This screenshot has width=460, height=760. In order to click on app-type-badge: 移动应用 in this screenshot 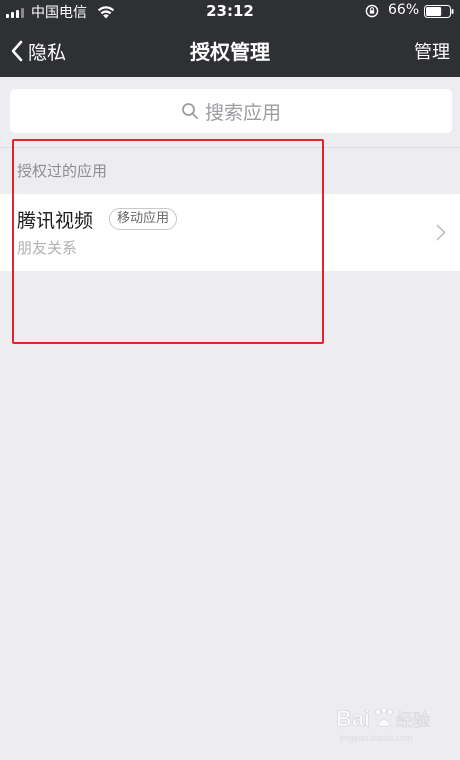, I will do `click(143, 219)`.